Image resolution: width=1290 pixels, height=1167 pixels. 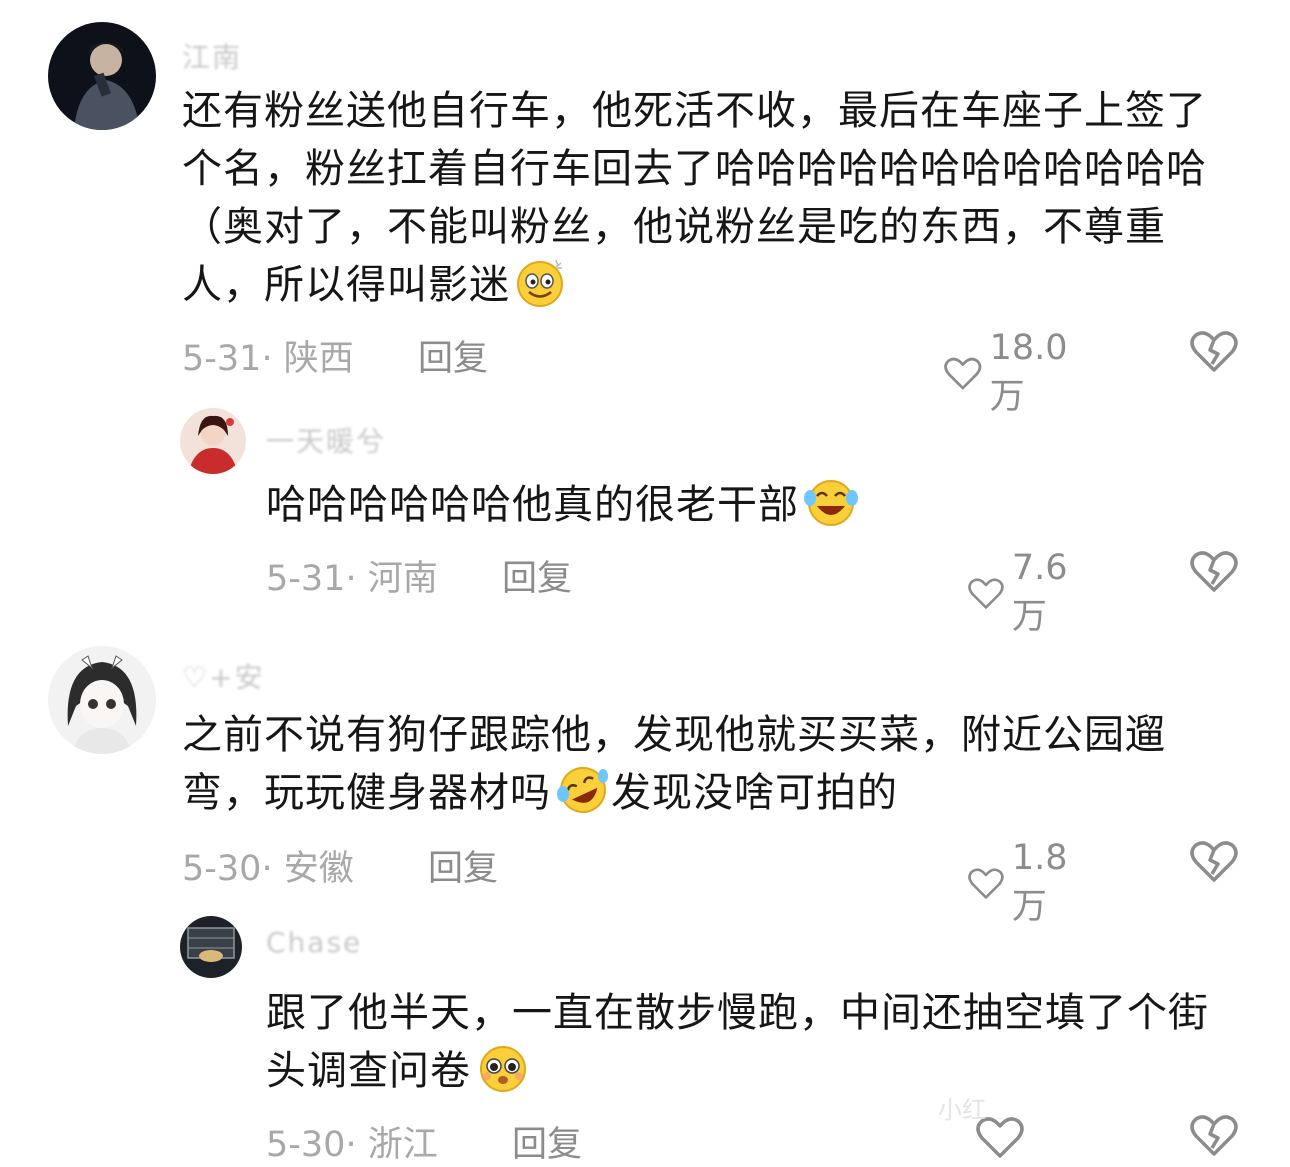 What do you see at coordinates (503, 1076) in the screenshot?
I see `pleading-emoji-icon` at bounding box center [503, 1076].